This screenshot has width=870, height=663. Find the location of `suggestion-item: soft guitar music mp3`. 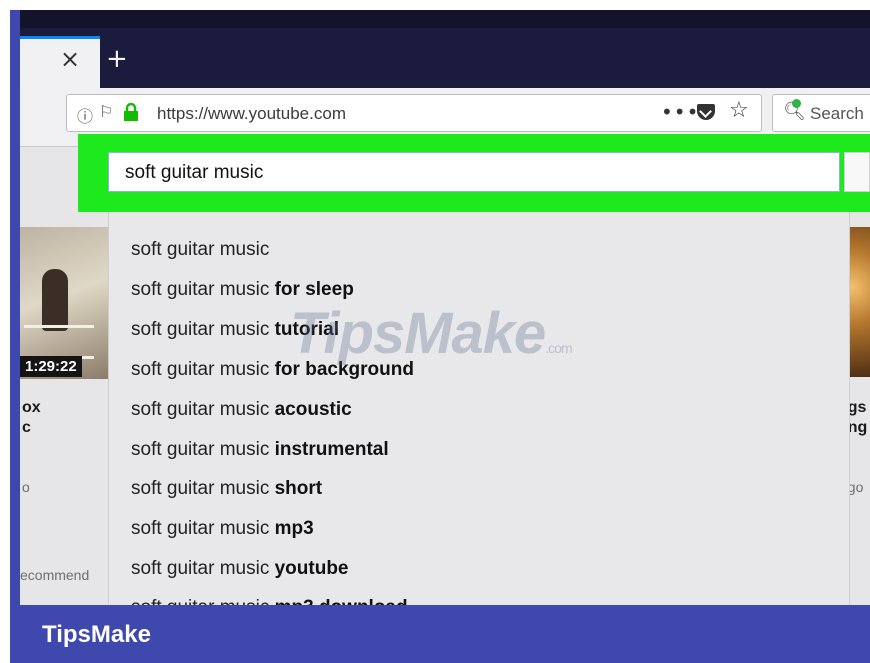

suggestion-item: soft guitar music mp3 is located at coordinates (222, 538).